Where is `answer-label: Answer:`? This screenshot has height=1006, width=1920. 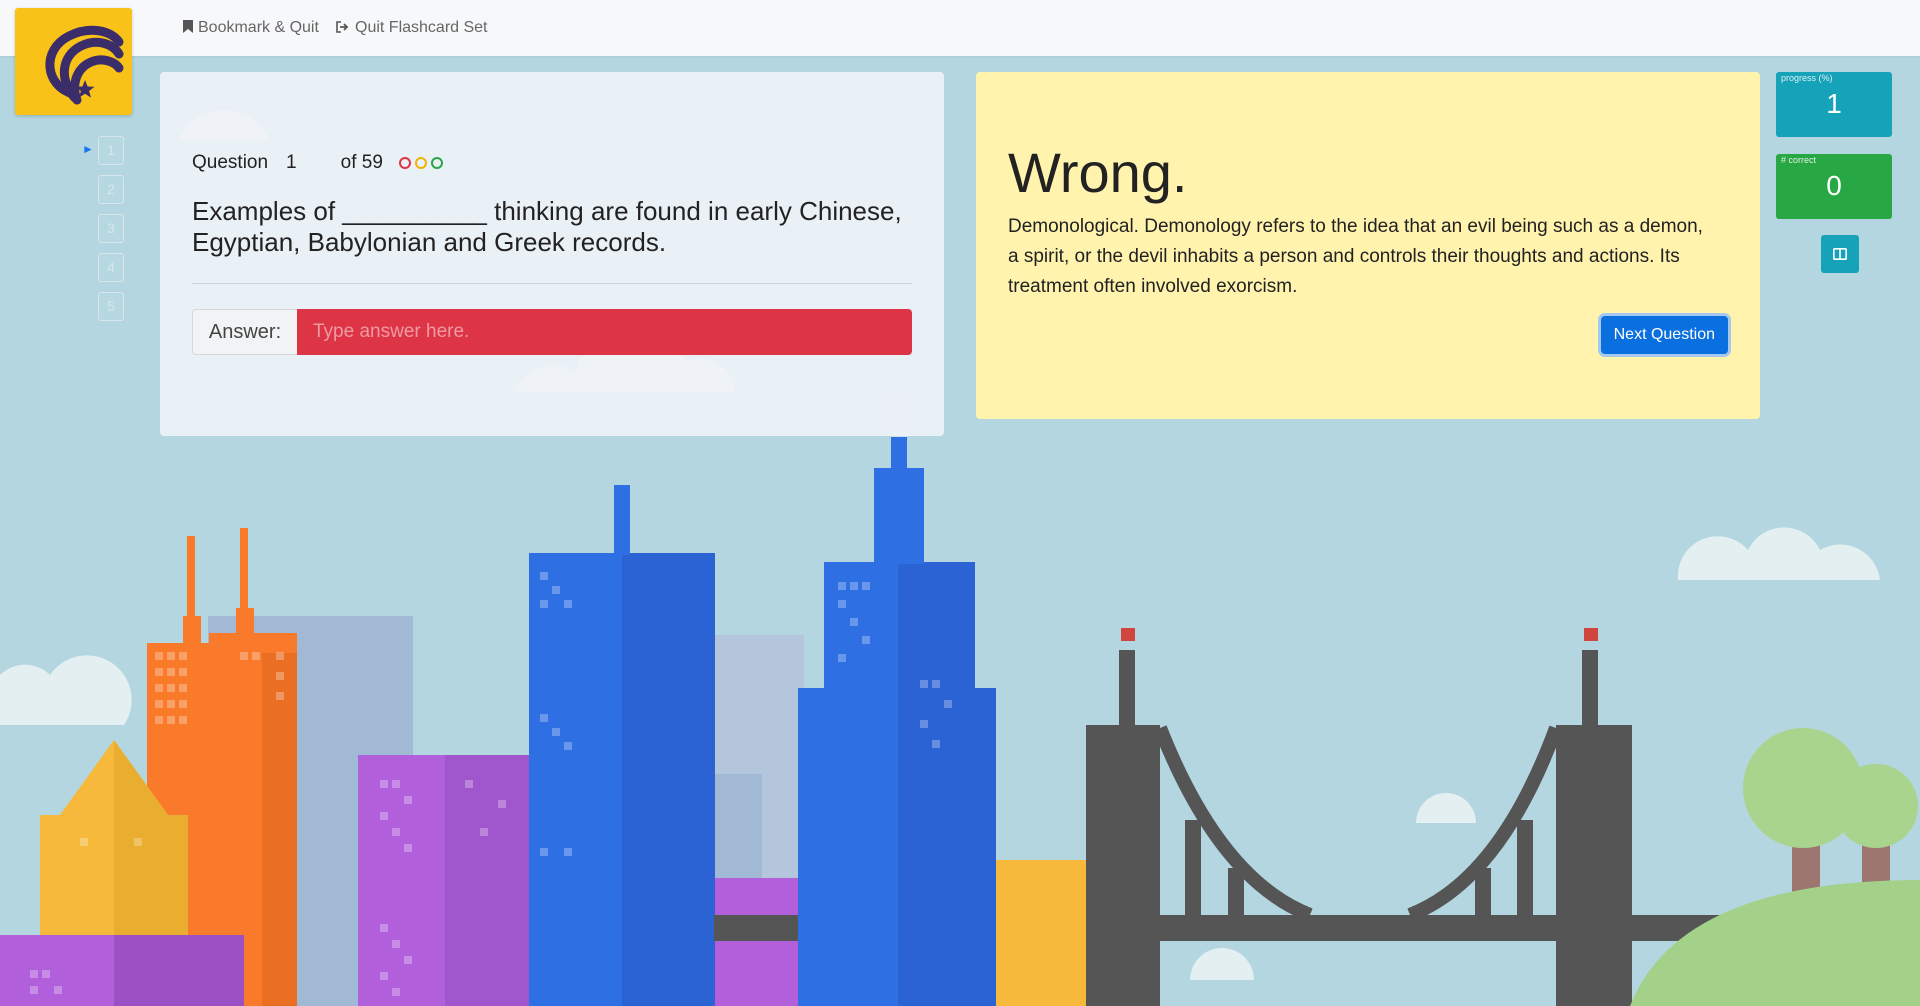
answer-label: Answer: is located at coordinates (244, 332).